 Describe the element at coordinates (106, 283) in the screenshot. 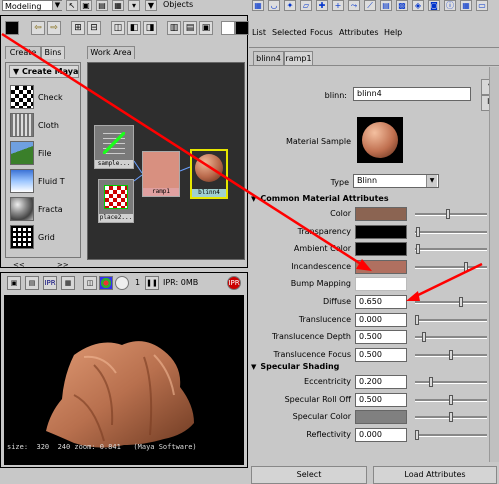

I see `rgb-channel-icon` at that location.